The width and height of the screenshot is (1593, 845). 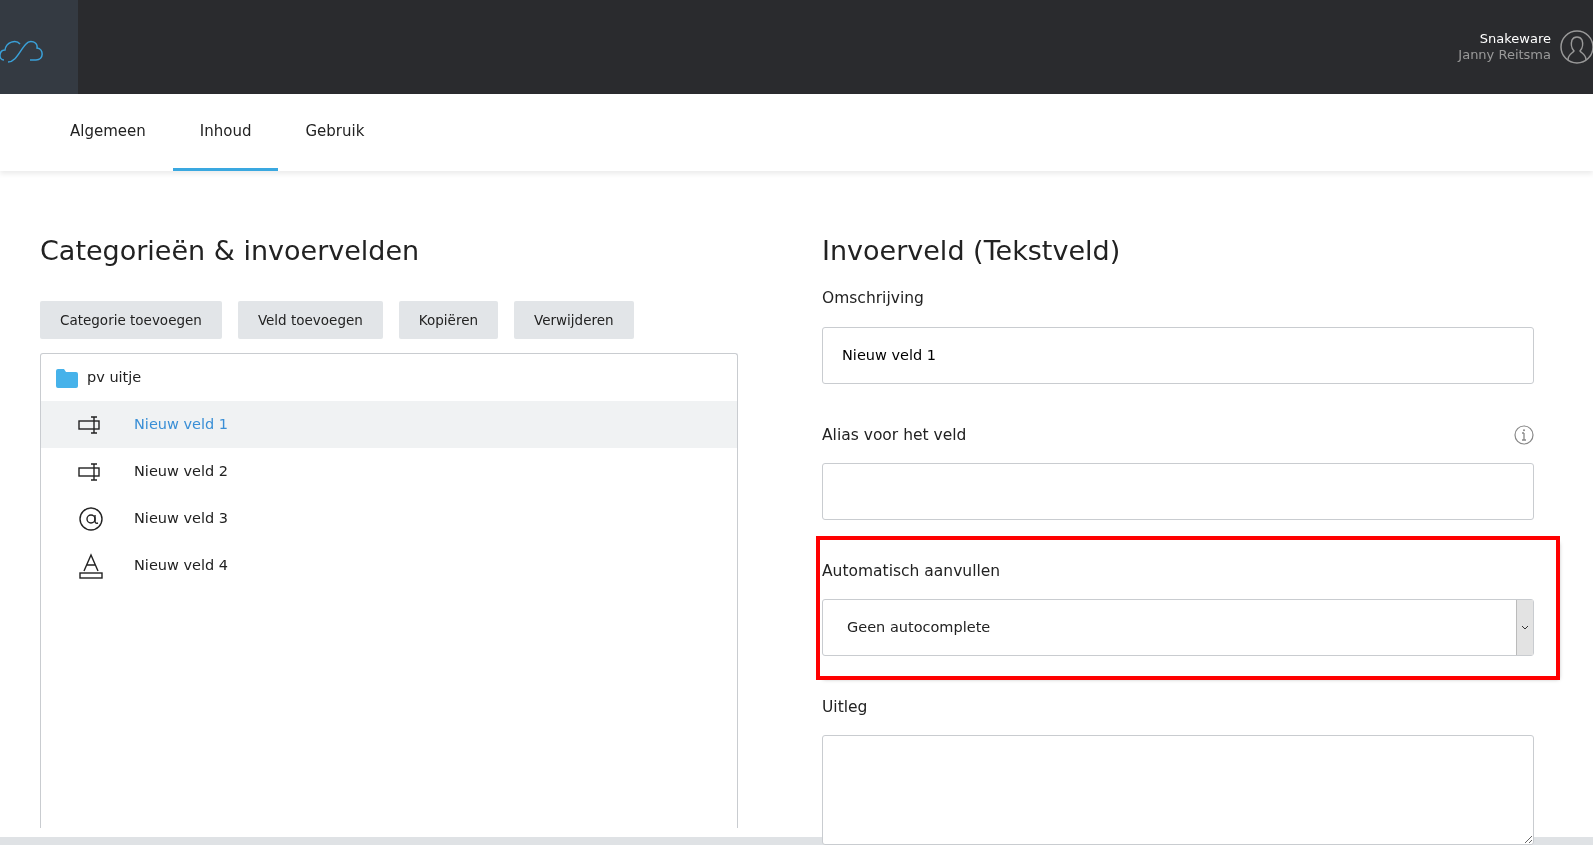 What do you see at coordinates (894, 435) in the screenshot?
I see `field-label: Alias voor het veld` at bounding box center [894, 435].